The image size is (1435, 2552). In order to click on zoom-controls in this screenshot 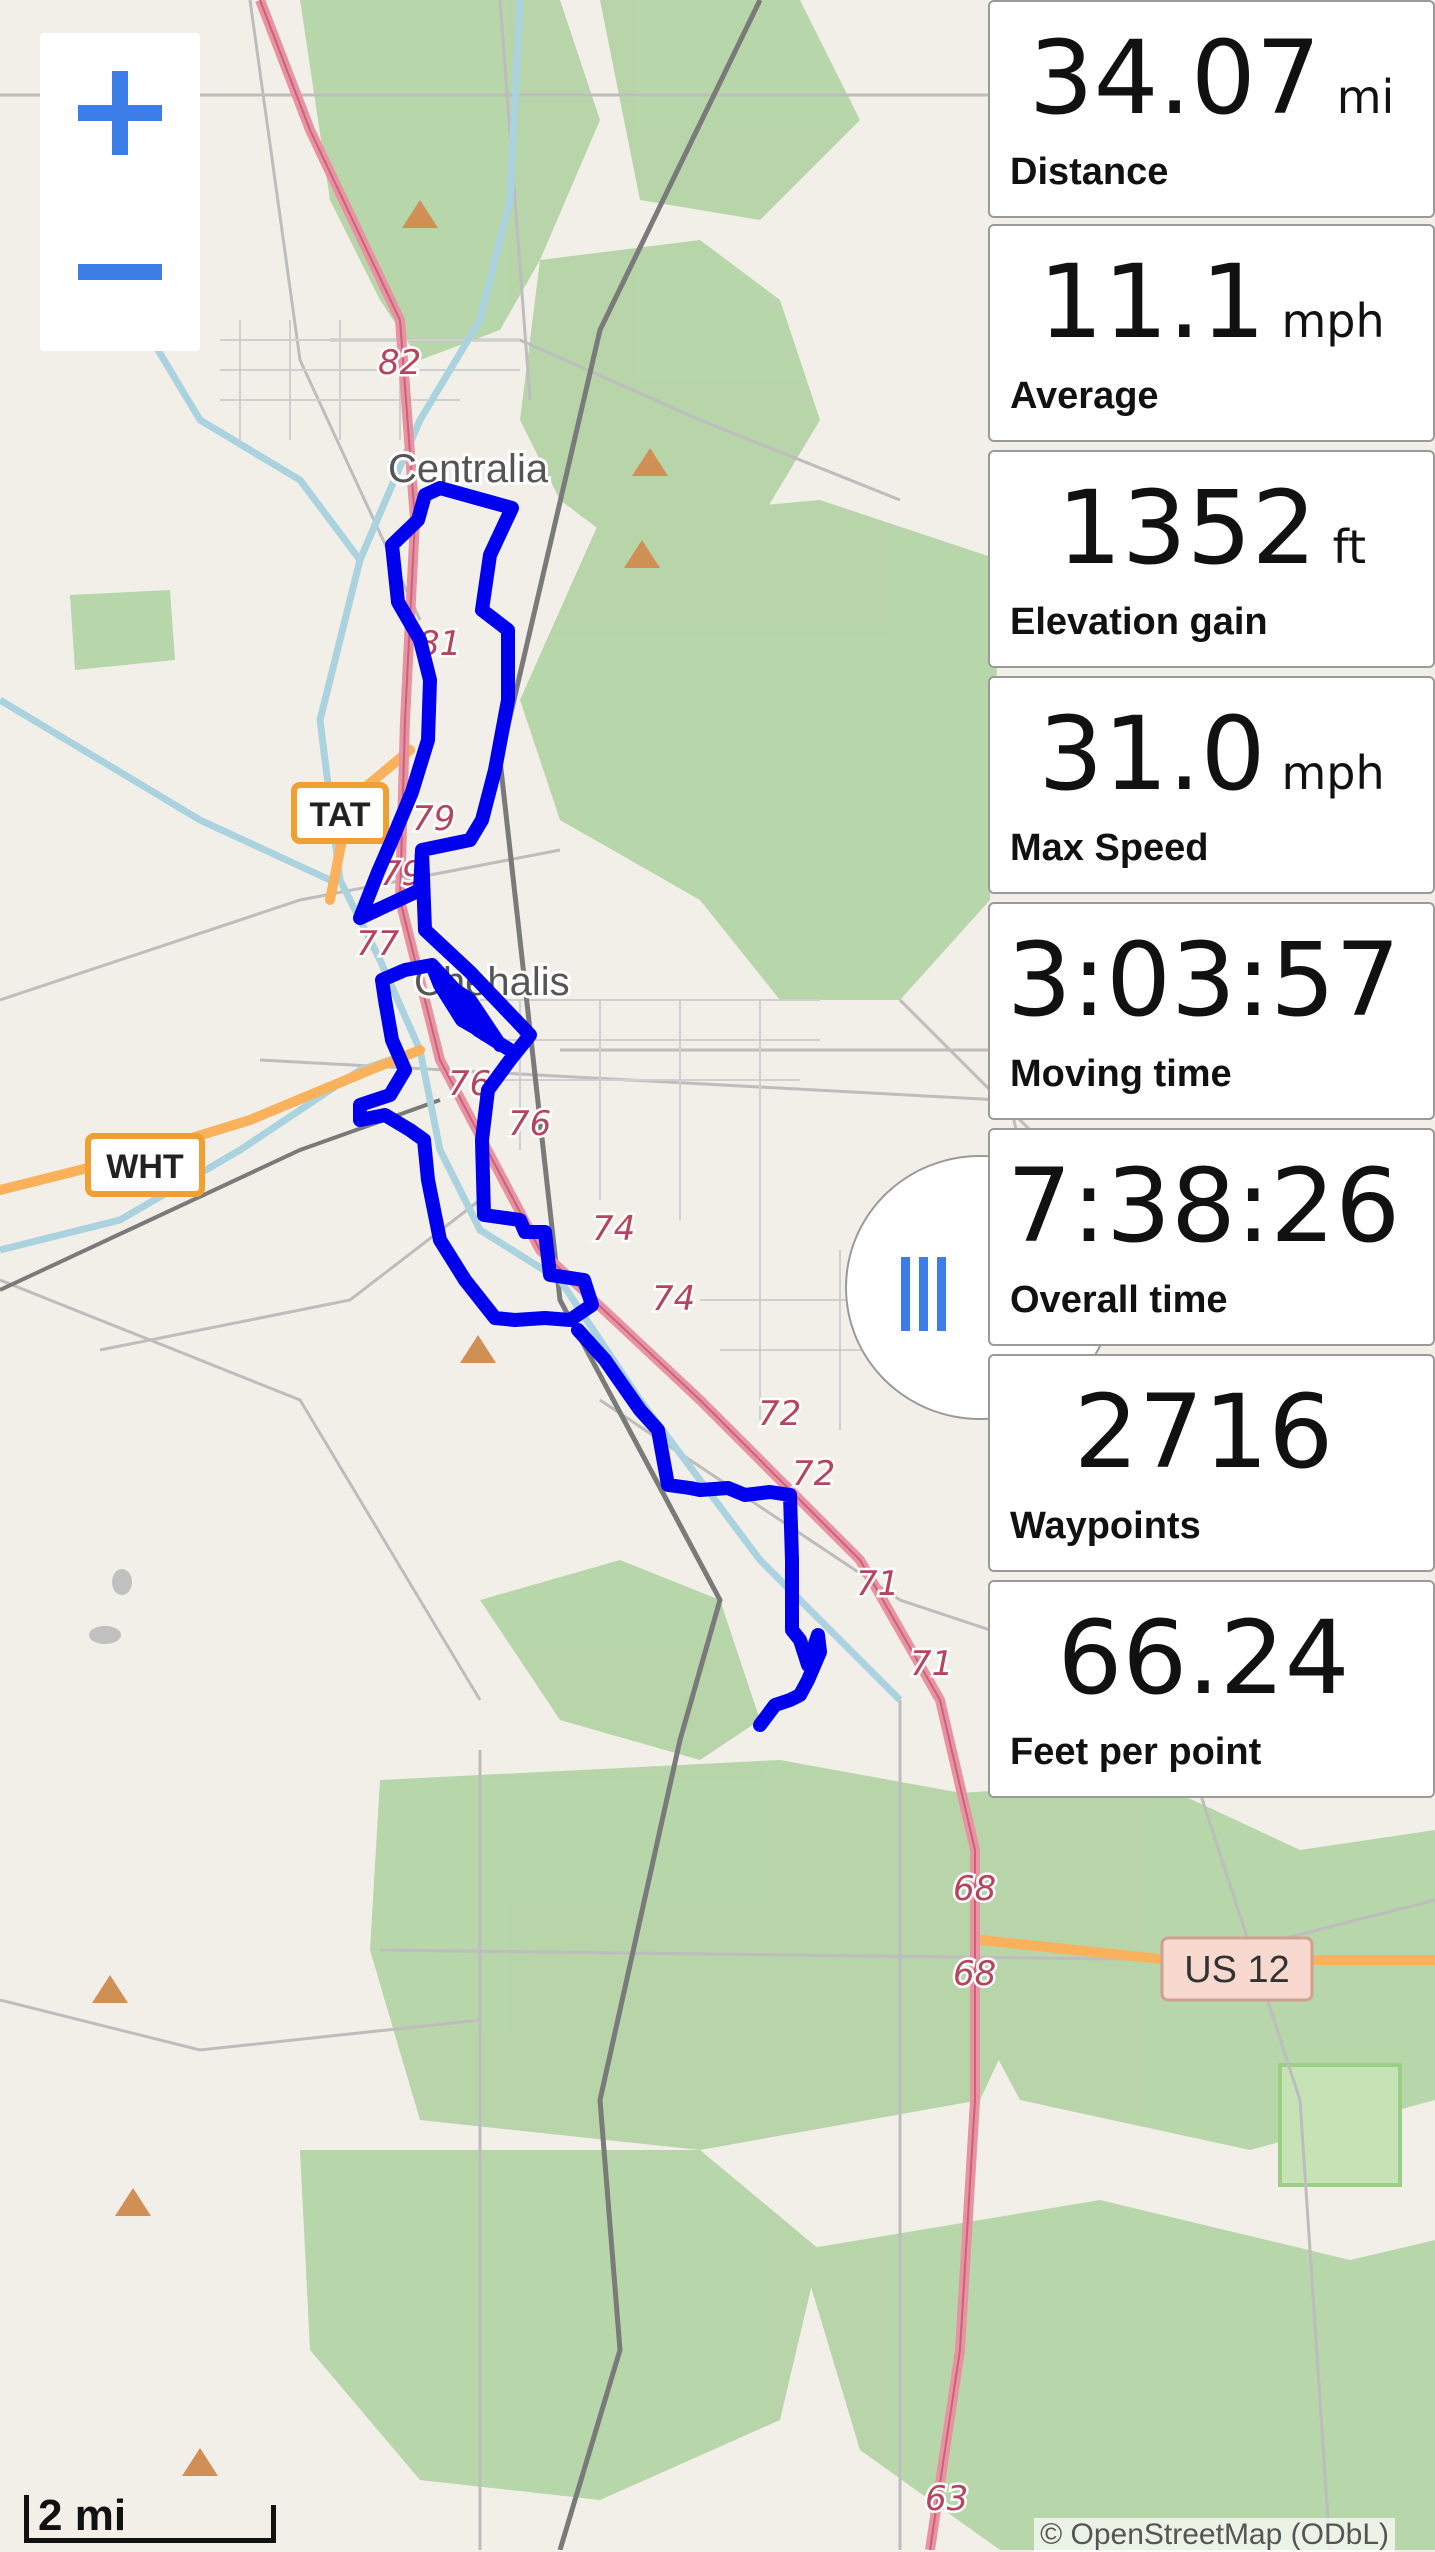, I will do `click(120, 192)`.